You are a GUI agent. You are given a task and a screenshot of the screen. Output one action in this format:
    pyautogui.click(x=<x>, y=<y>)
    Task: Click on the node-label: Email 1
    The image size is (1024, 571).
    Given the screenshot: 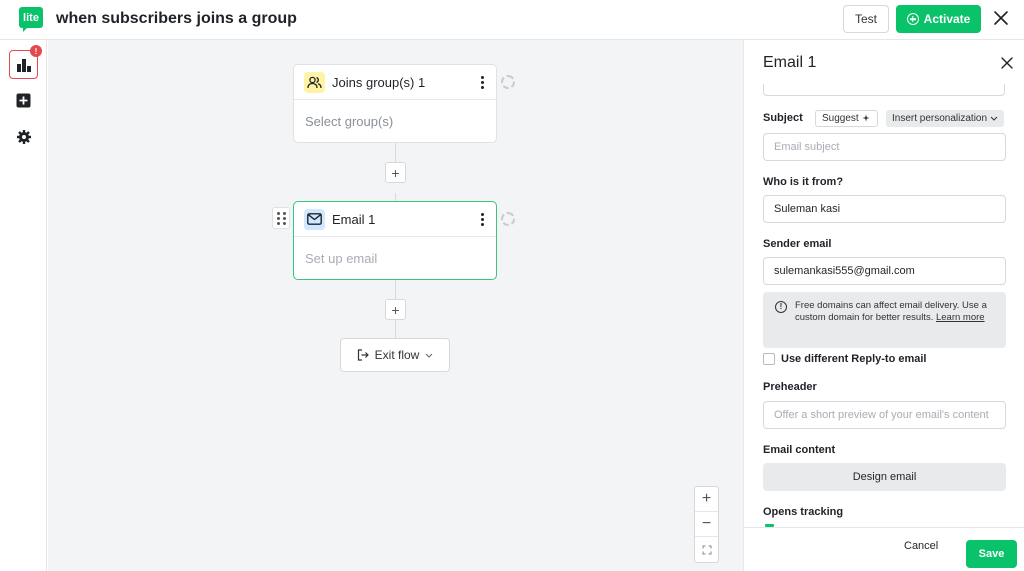 What is the action you would take?
    pyautogui.click(x=354, y=219)
    